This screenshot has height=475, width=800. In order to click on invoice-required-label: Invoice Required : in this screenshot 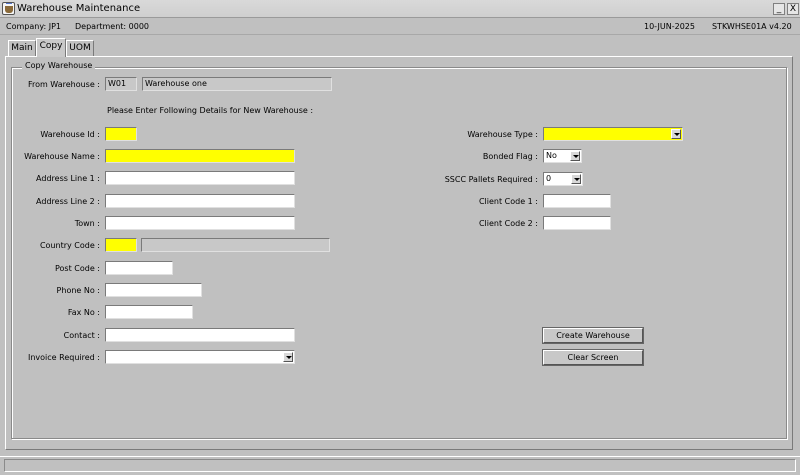, I will do `click(64, 357)`.